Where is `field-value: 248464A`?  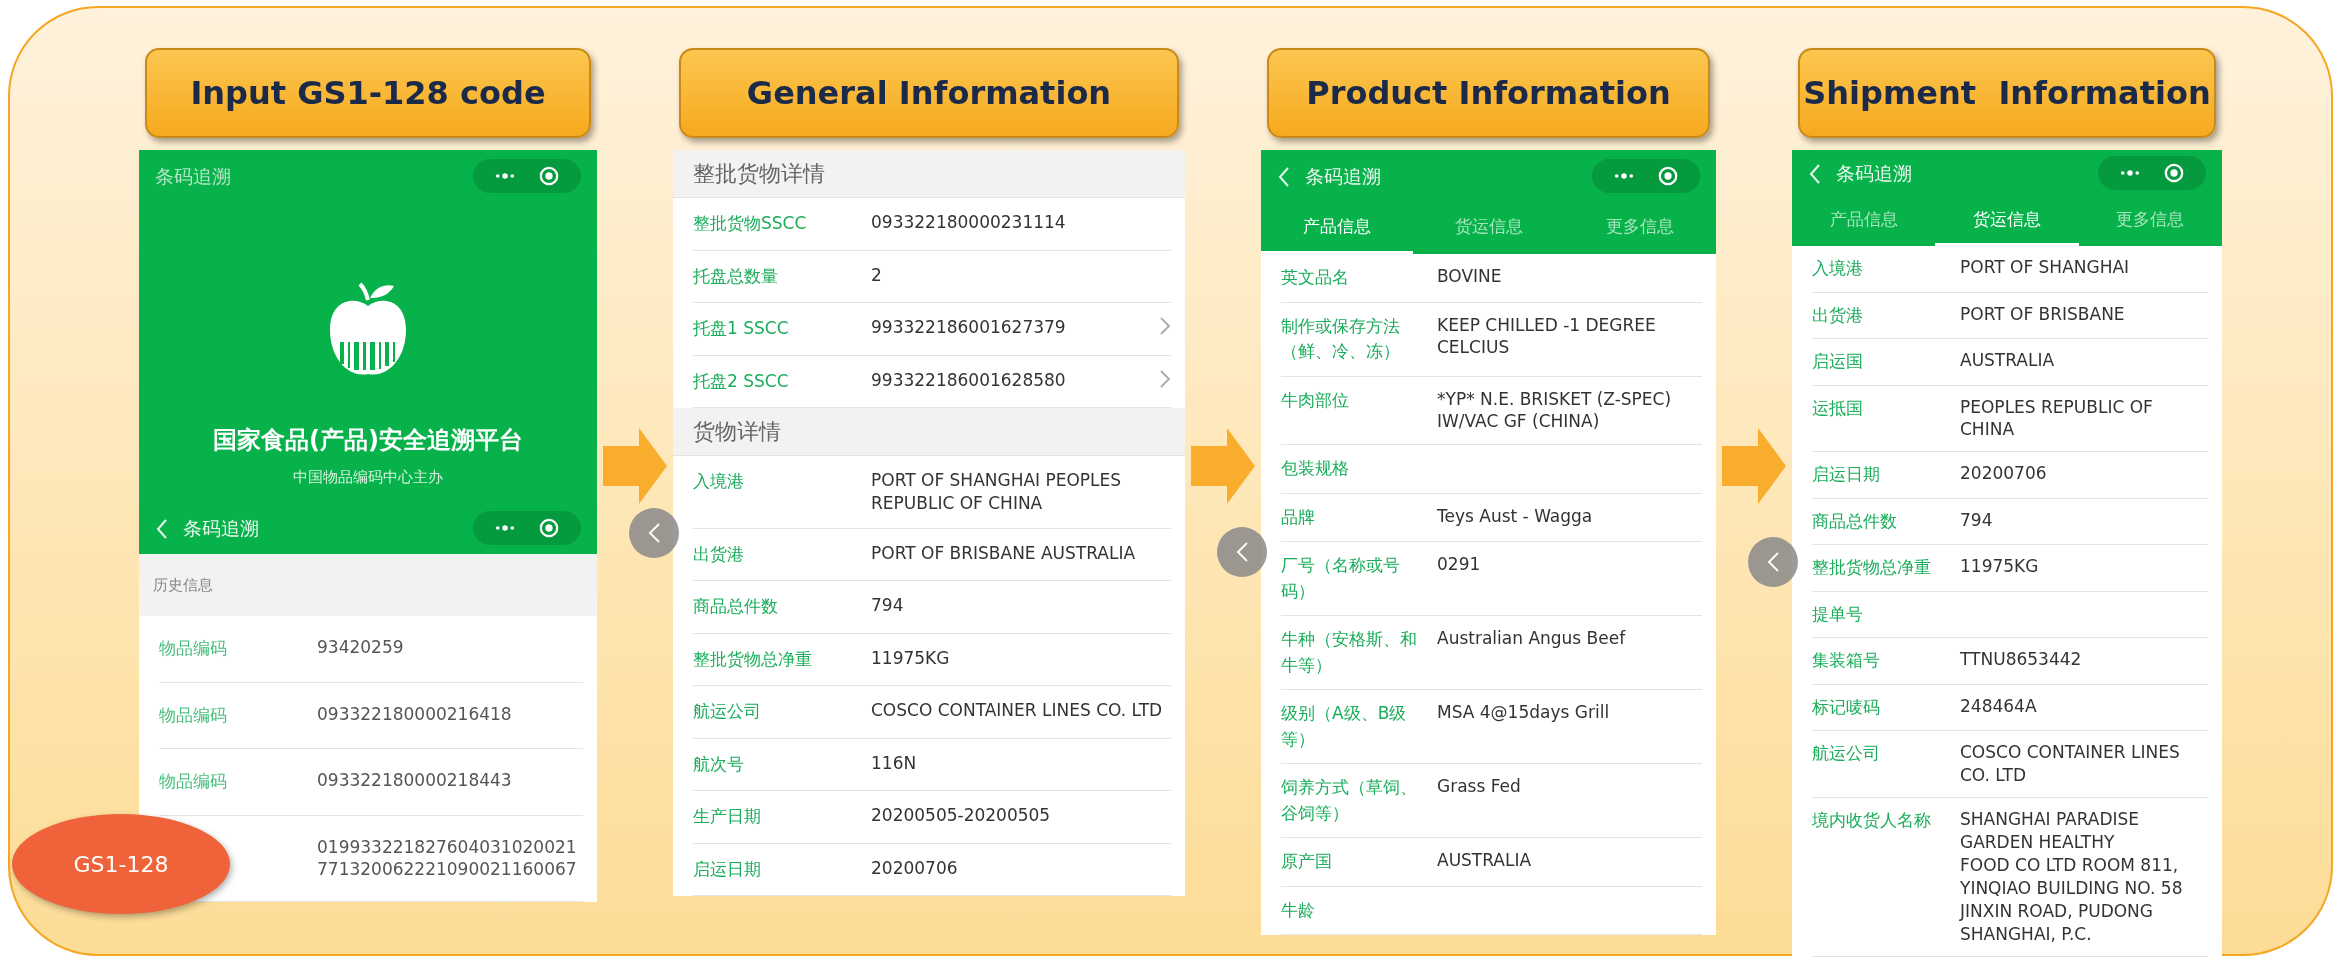
field-value: 248464A is located at coordinates (1999, 706).